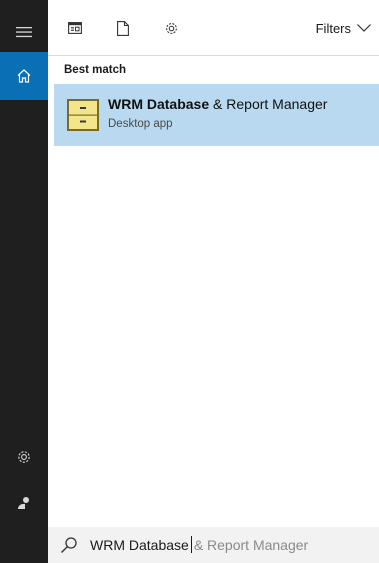 Image resolution: width=379 pixels, height=563 pixels. Describe the element at coordinates (69, 545) in the screenshot. I see `search-icon` at that location.